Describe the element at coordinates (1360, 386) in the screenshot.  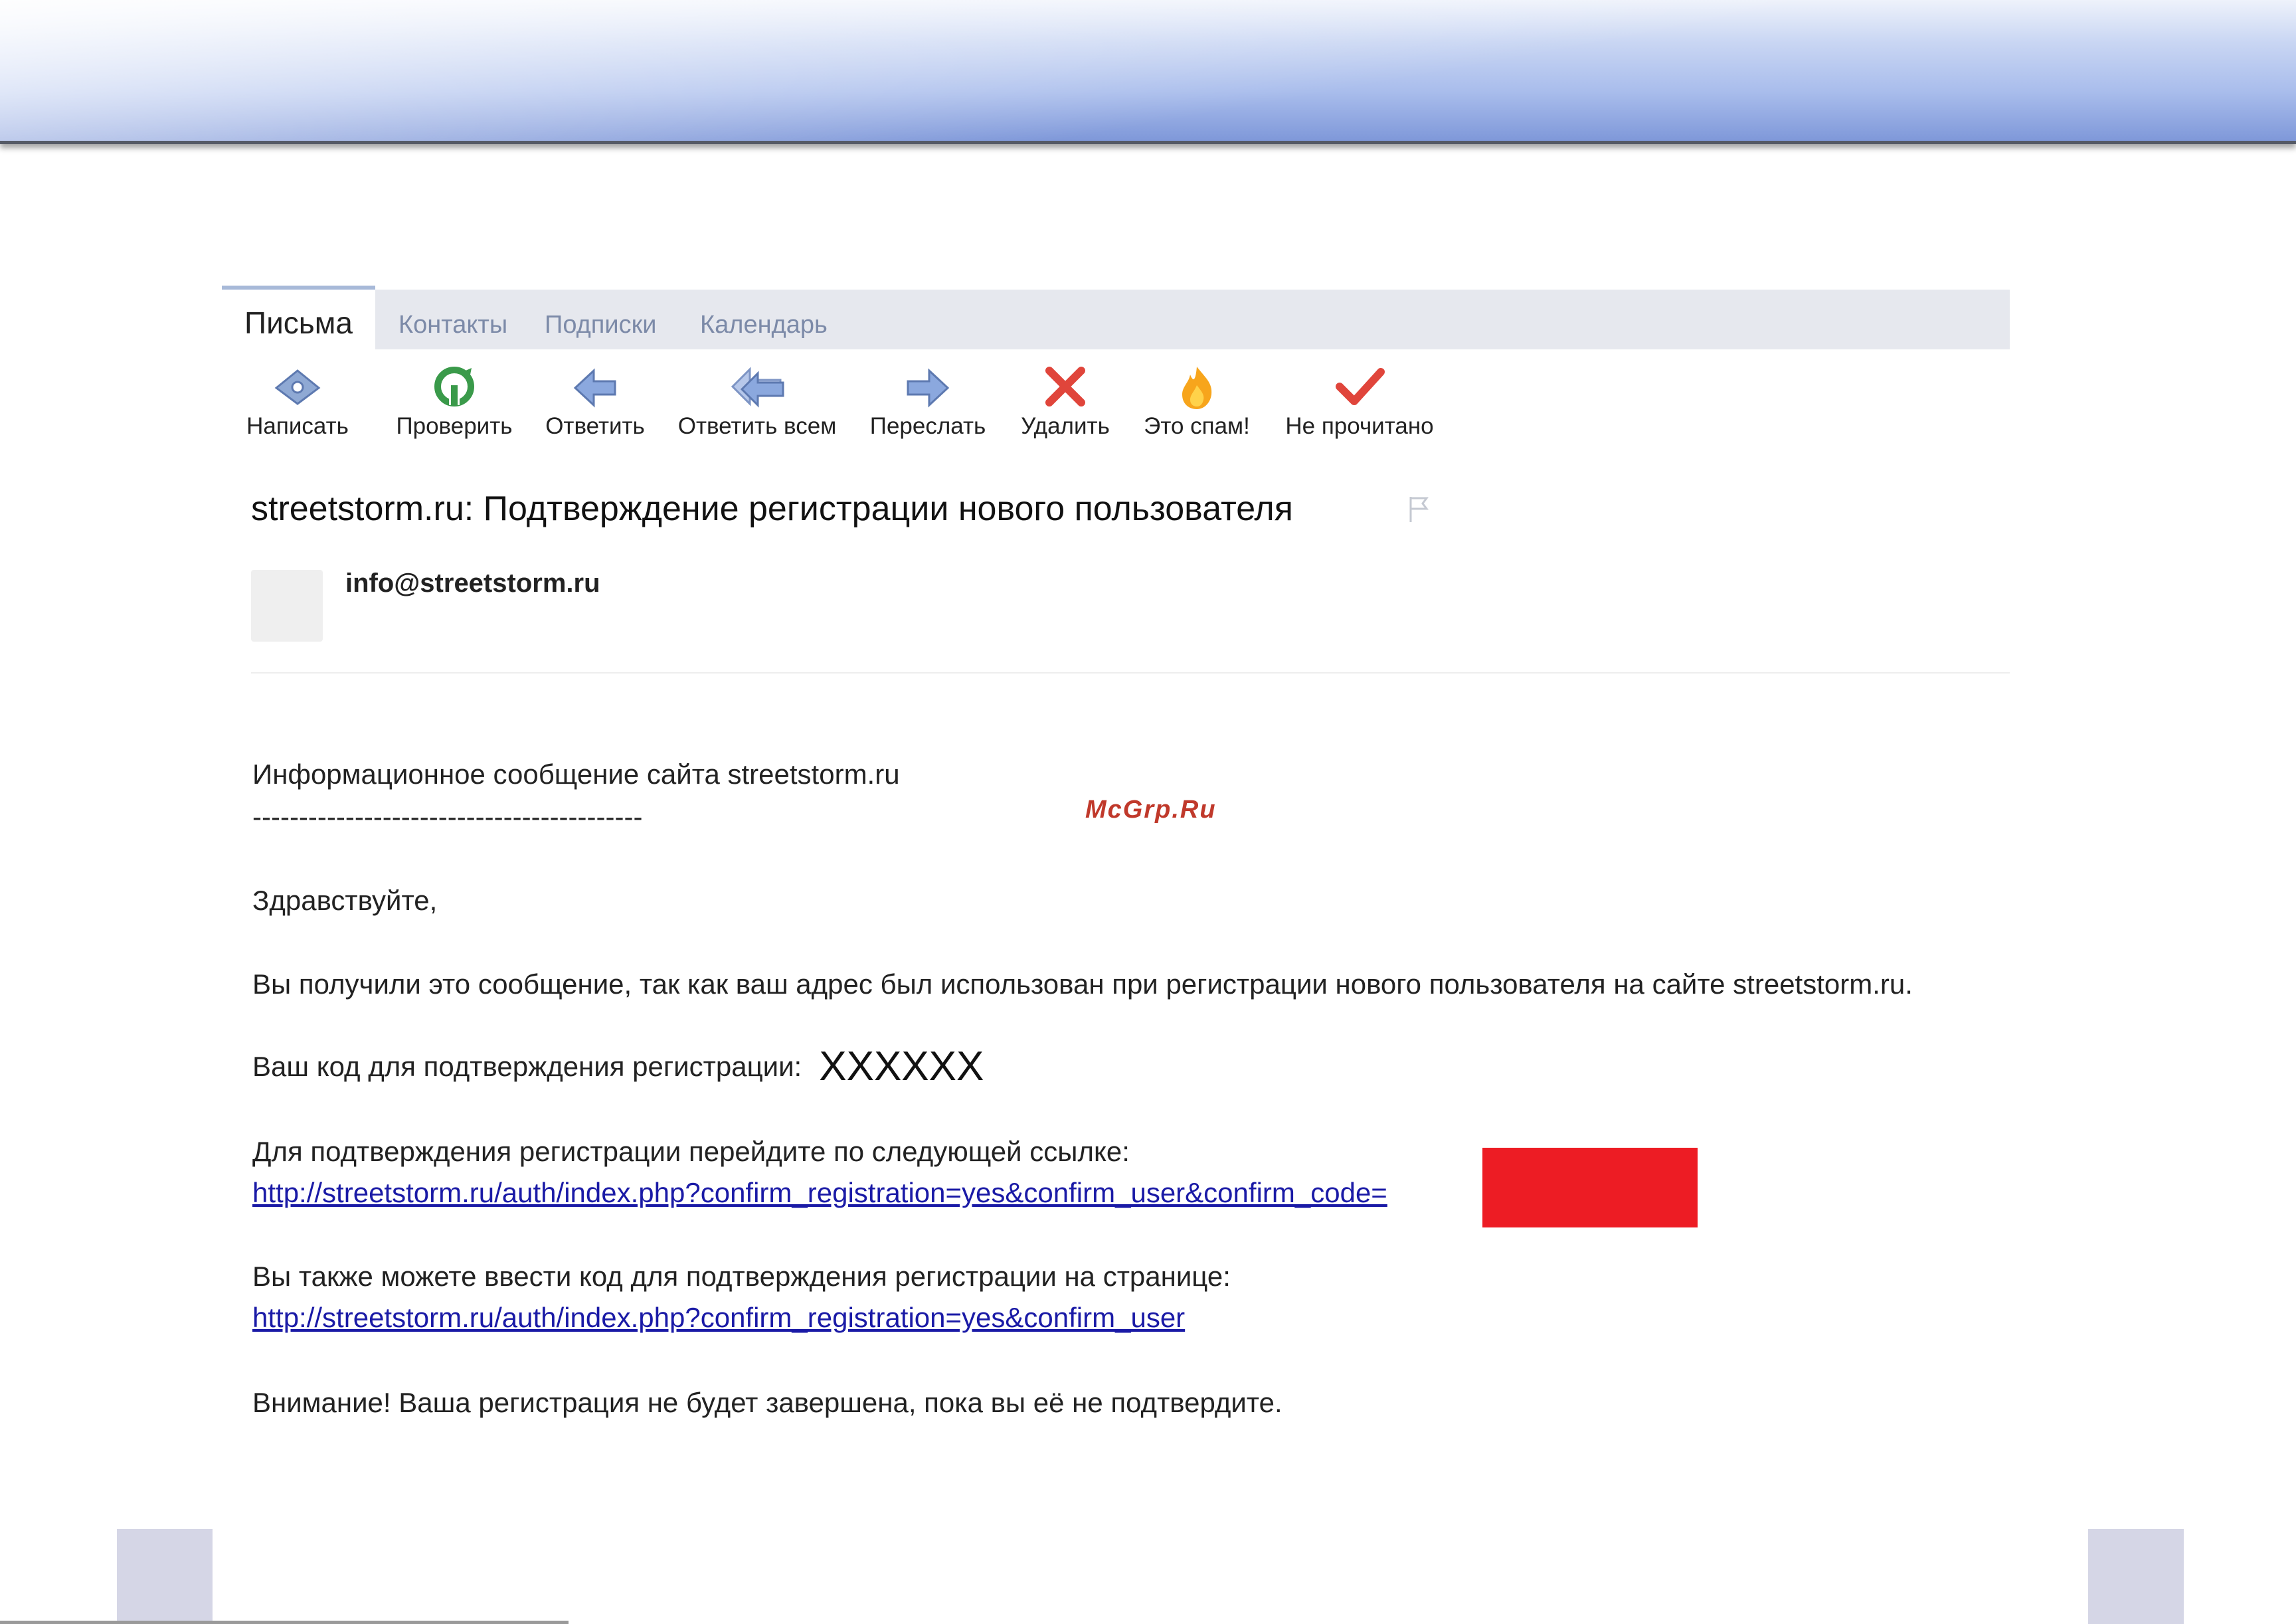
I see `checkmark-icon` at that location.